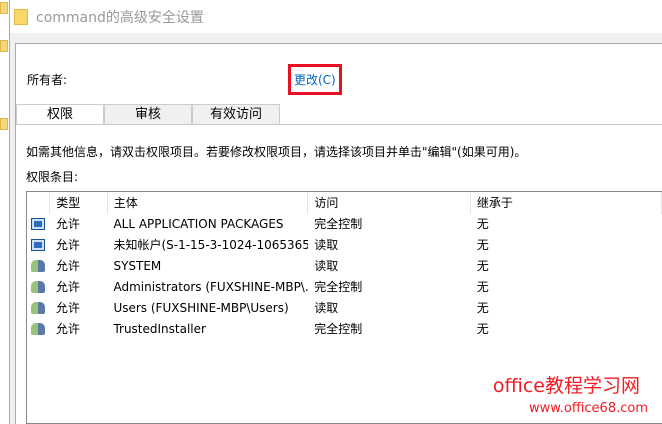 The image size is (662, 424). What do you see at coordinates (47, 80) in the screenshot?
I see `owner-label: 所有者:` at bounding box center [47, 80].